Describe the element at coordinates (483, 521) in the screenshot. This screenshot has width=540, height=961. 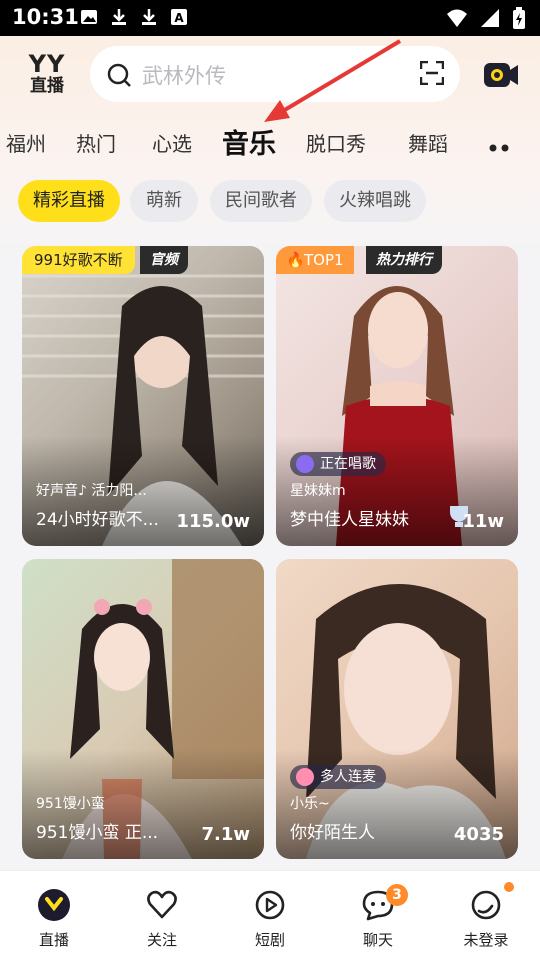
I see `viewer-count: 11w` at that location.